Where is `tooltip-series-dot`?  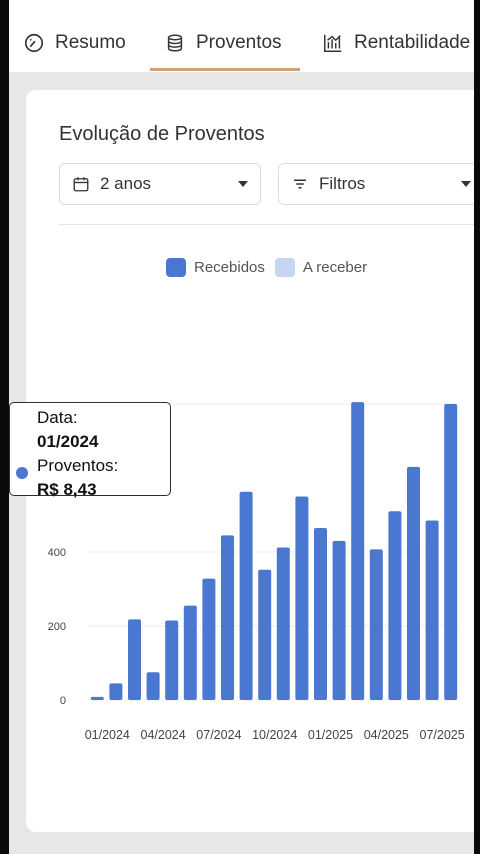
tooltip-series-dot is located at coordinates (22, 473).